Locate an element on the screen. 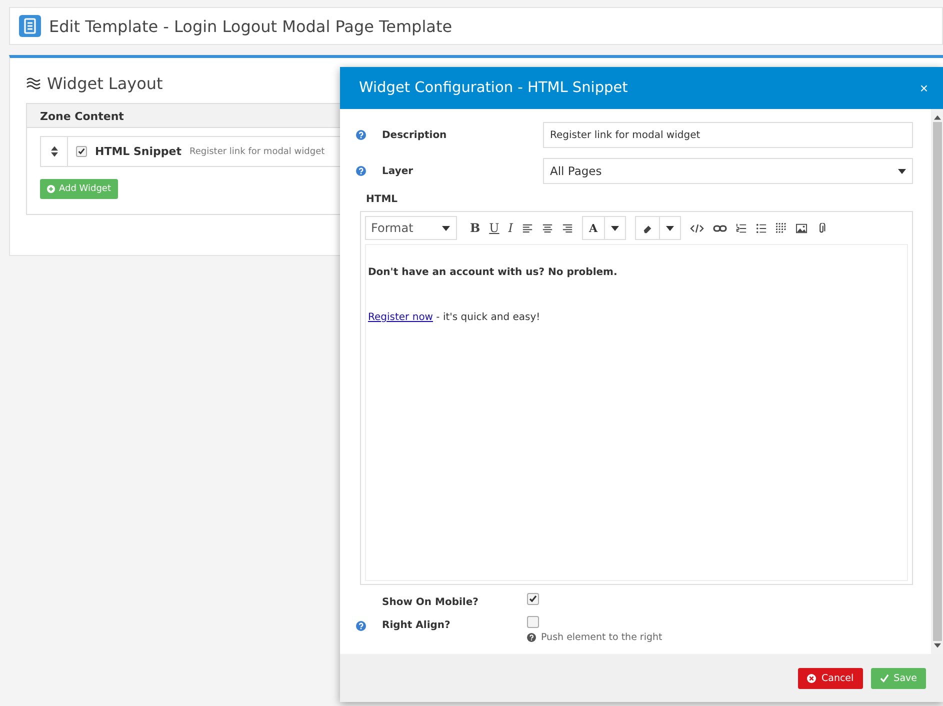 This screenshot has height=706, width=943. right-align-hint: Push element to the right is located at coordinates (601, 637).